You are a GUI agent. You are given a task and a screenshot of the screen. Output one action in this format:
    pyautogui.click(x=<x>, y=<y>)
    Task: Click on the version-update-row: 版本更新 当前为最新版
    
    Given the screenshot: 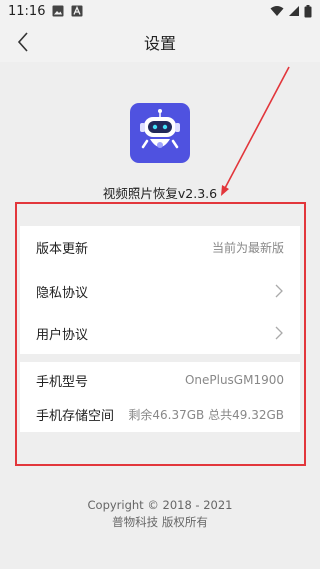 What is the action you would take?
    pyautogui.click(x=160, y=247)
    